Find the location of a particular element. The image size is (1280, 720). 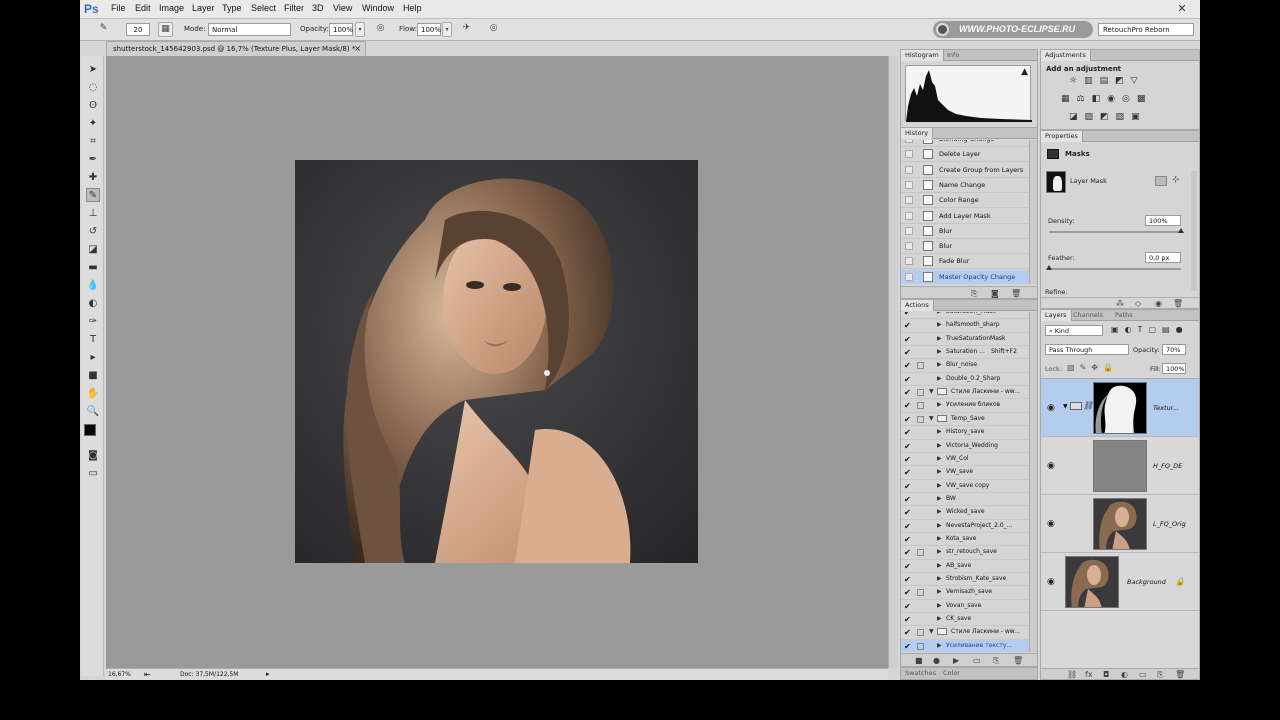

action-item: ✔ ▶ Усиление бликов is located at coordinates (965, 406).